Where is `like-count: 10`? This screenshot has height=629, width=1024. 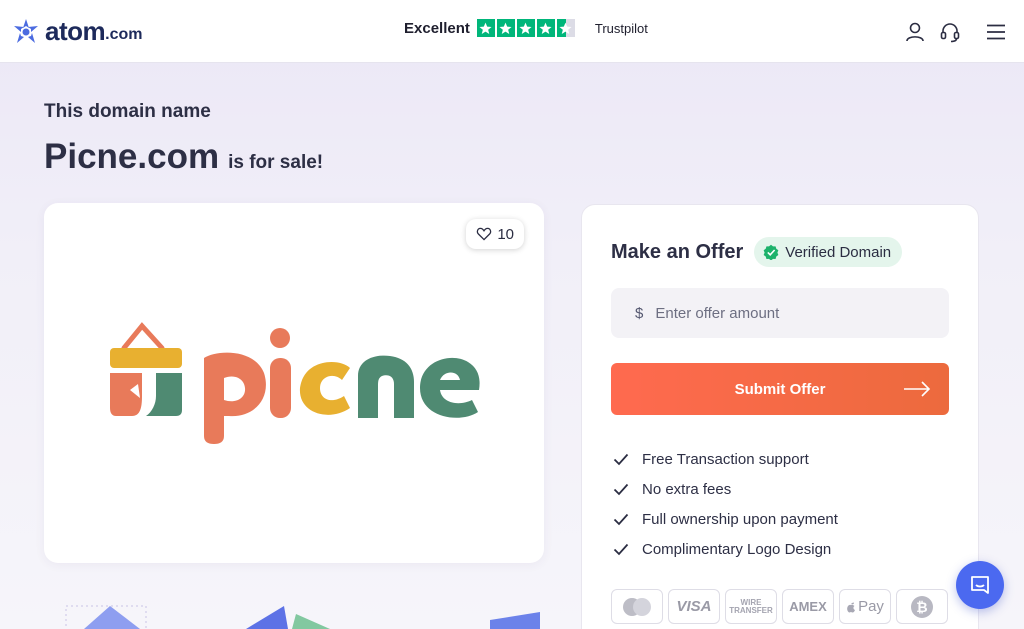
like-count: 10 is located at coordinates (505, 234).